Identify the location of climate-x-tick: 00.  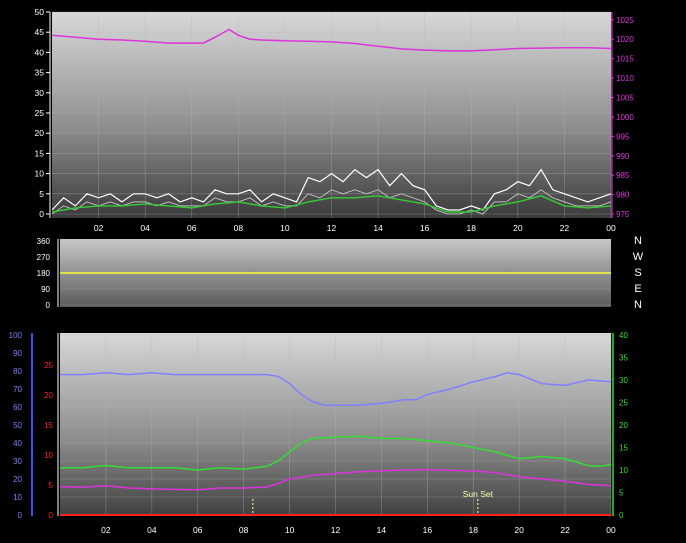
(611, 530).